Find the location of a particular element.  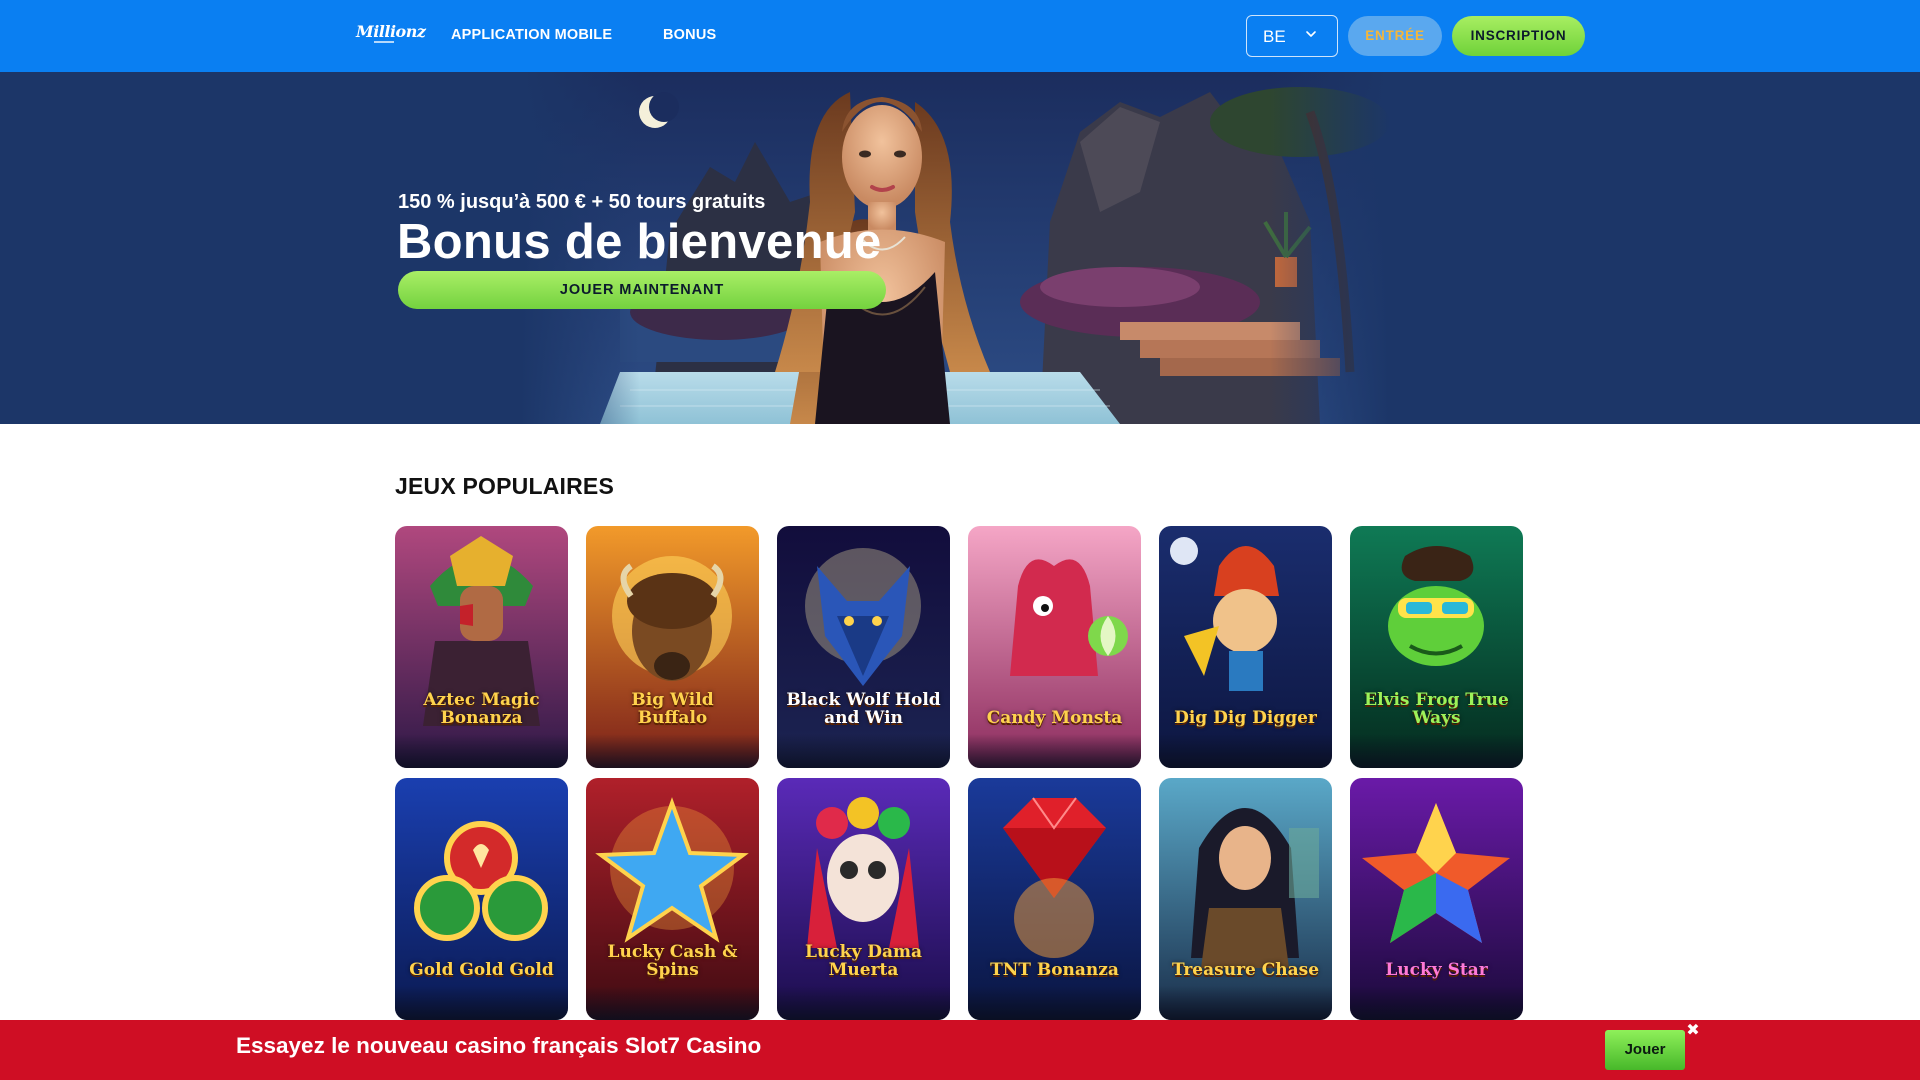

game-tile-elvis-frog: Elvis Frog True Ways is located at coordinates (1436, 647).